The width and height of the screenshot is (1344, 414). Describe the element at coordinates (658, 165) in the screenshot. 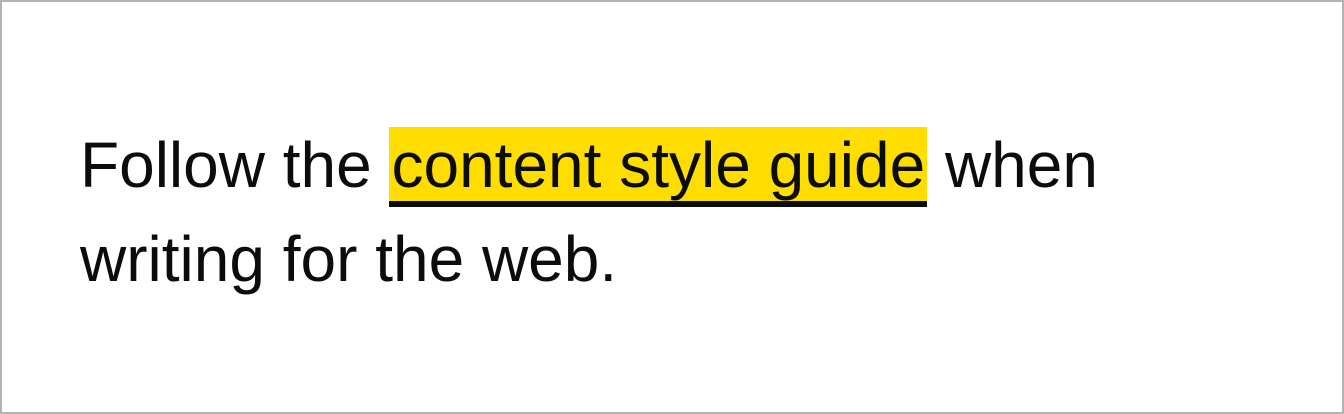

I see `content-style-guide-link: content style guide` at that location.